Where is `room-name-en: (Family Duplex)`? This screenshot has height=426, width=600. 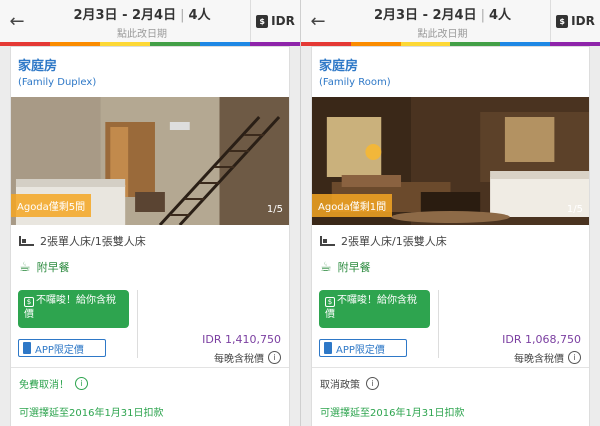 room-name-en: (Family Duplex) is located at coordinates (57, 82).